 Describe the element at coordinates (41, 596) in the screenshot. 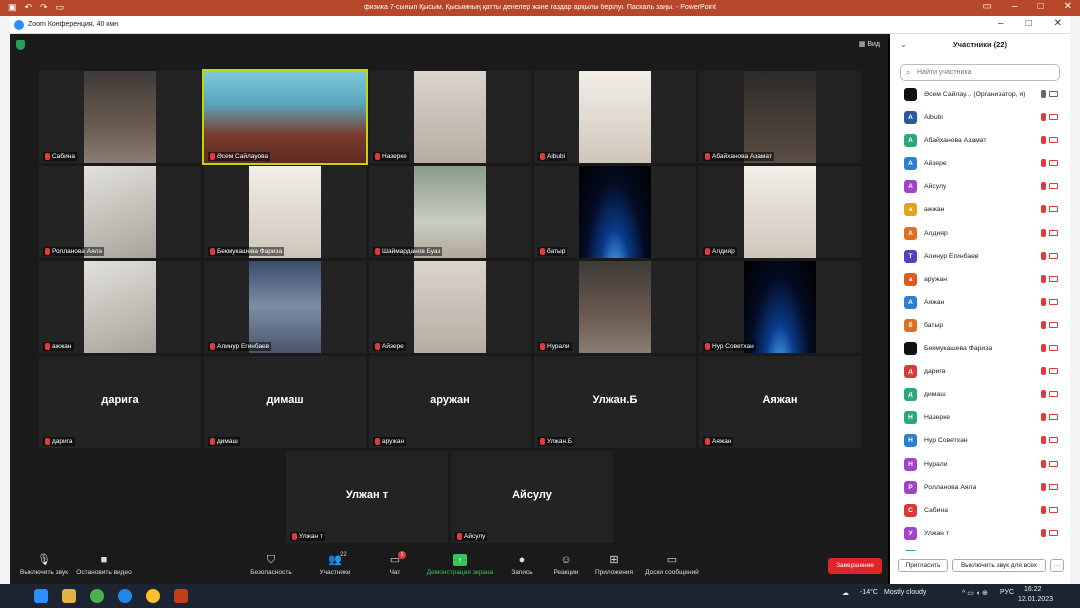

I see `zoom-taskbar-icon` at that location.